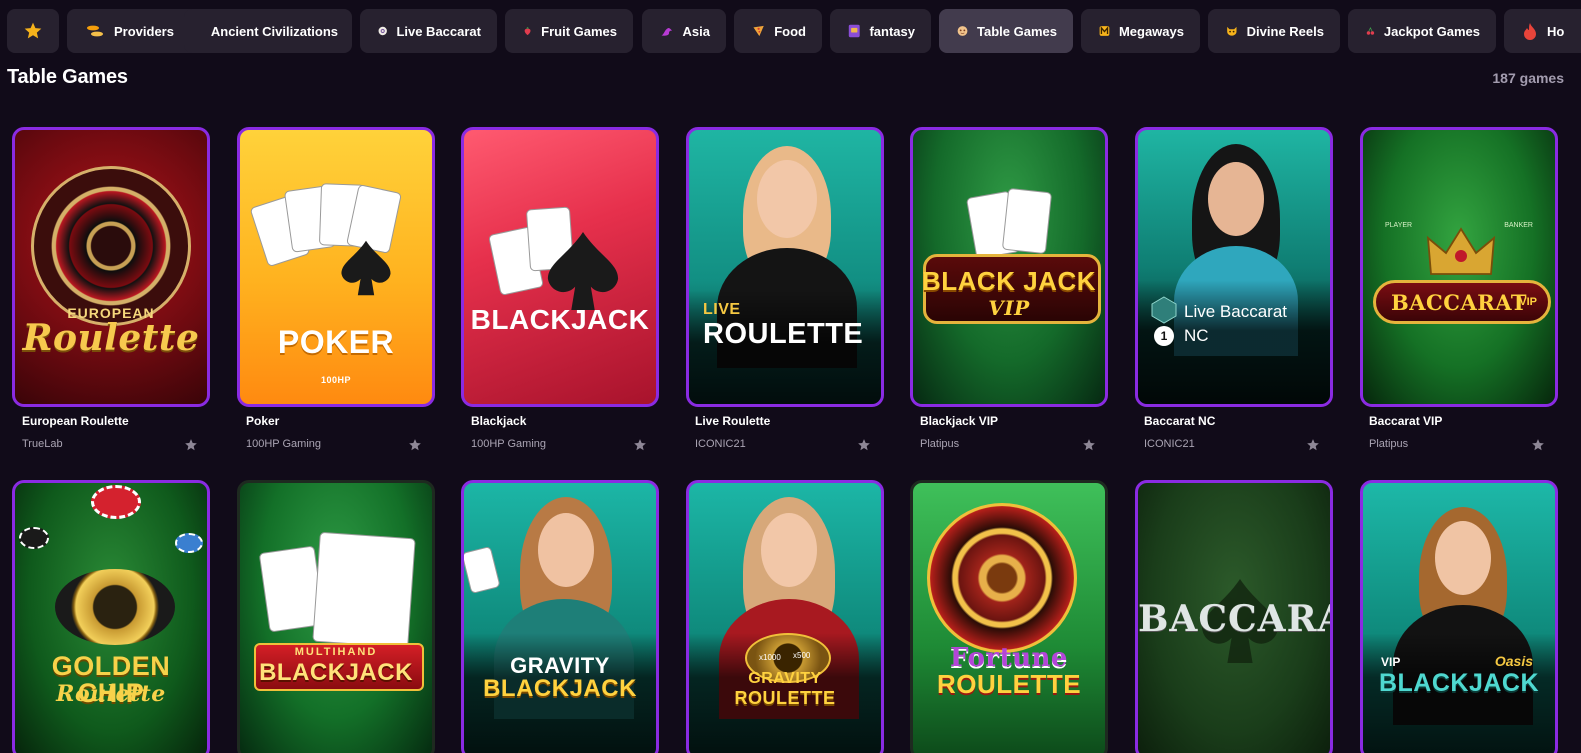 This screenshot has height=753, width=1581. I want to click on category-chip-ancient-civilizations: Ancient Civilizations, so click(268, 31).